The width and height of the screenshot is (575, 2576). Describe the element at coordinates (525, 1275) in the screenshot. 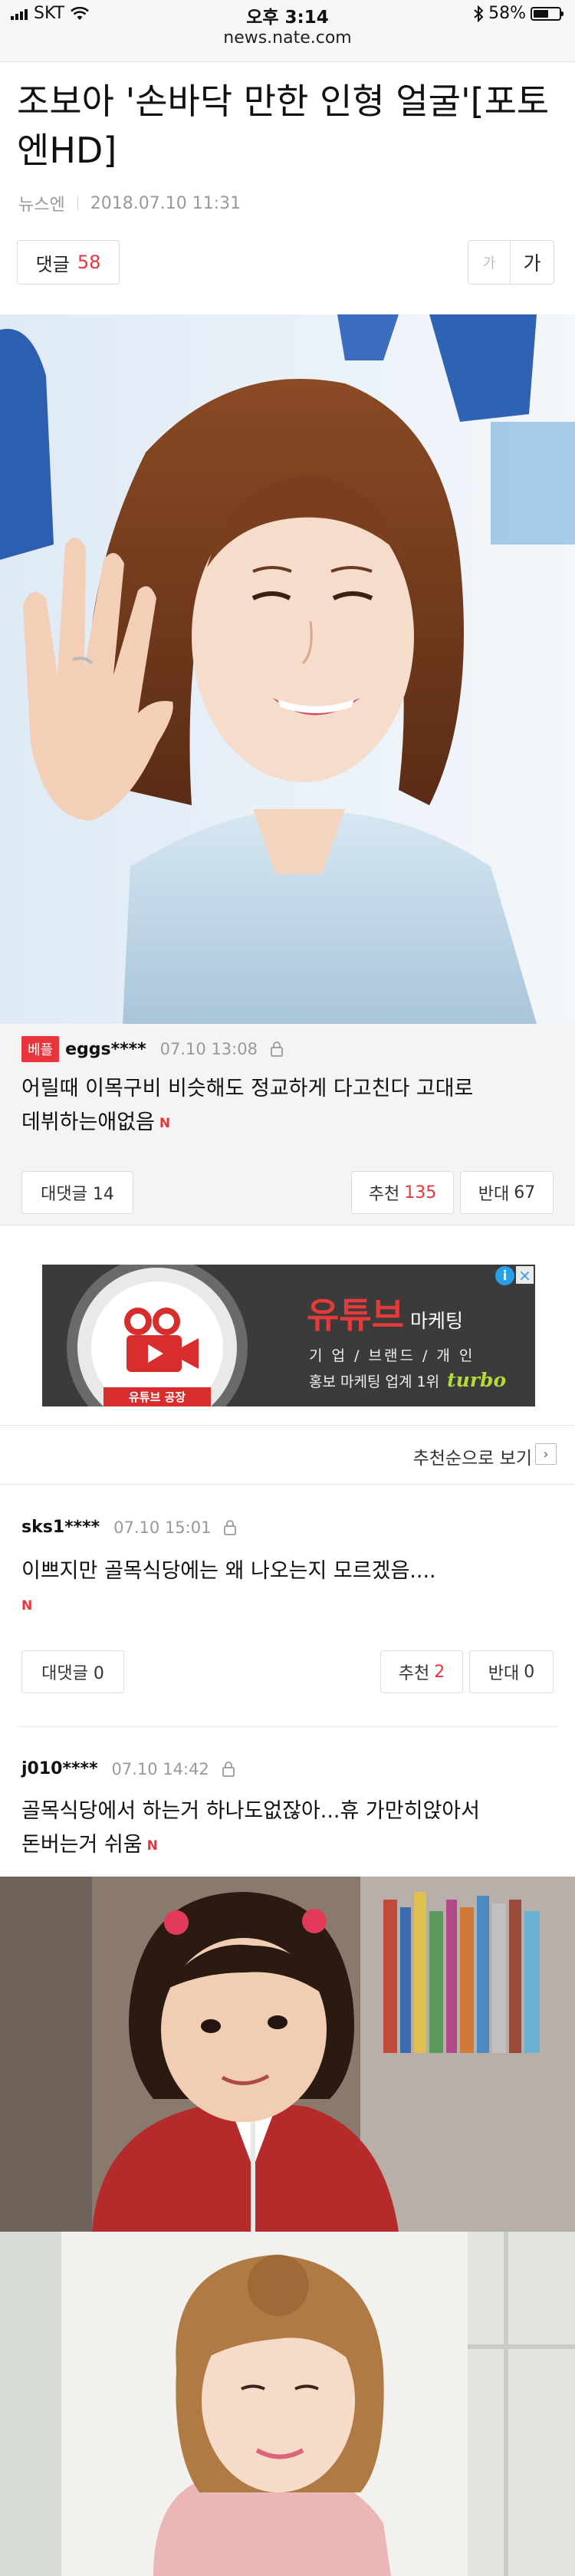

I see `ad-close-icon: ×` at that location.